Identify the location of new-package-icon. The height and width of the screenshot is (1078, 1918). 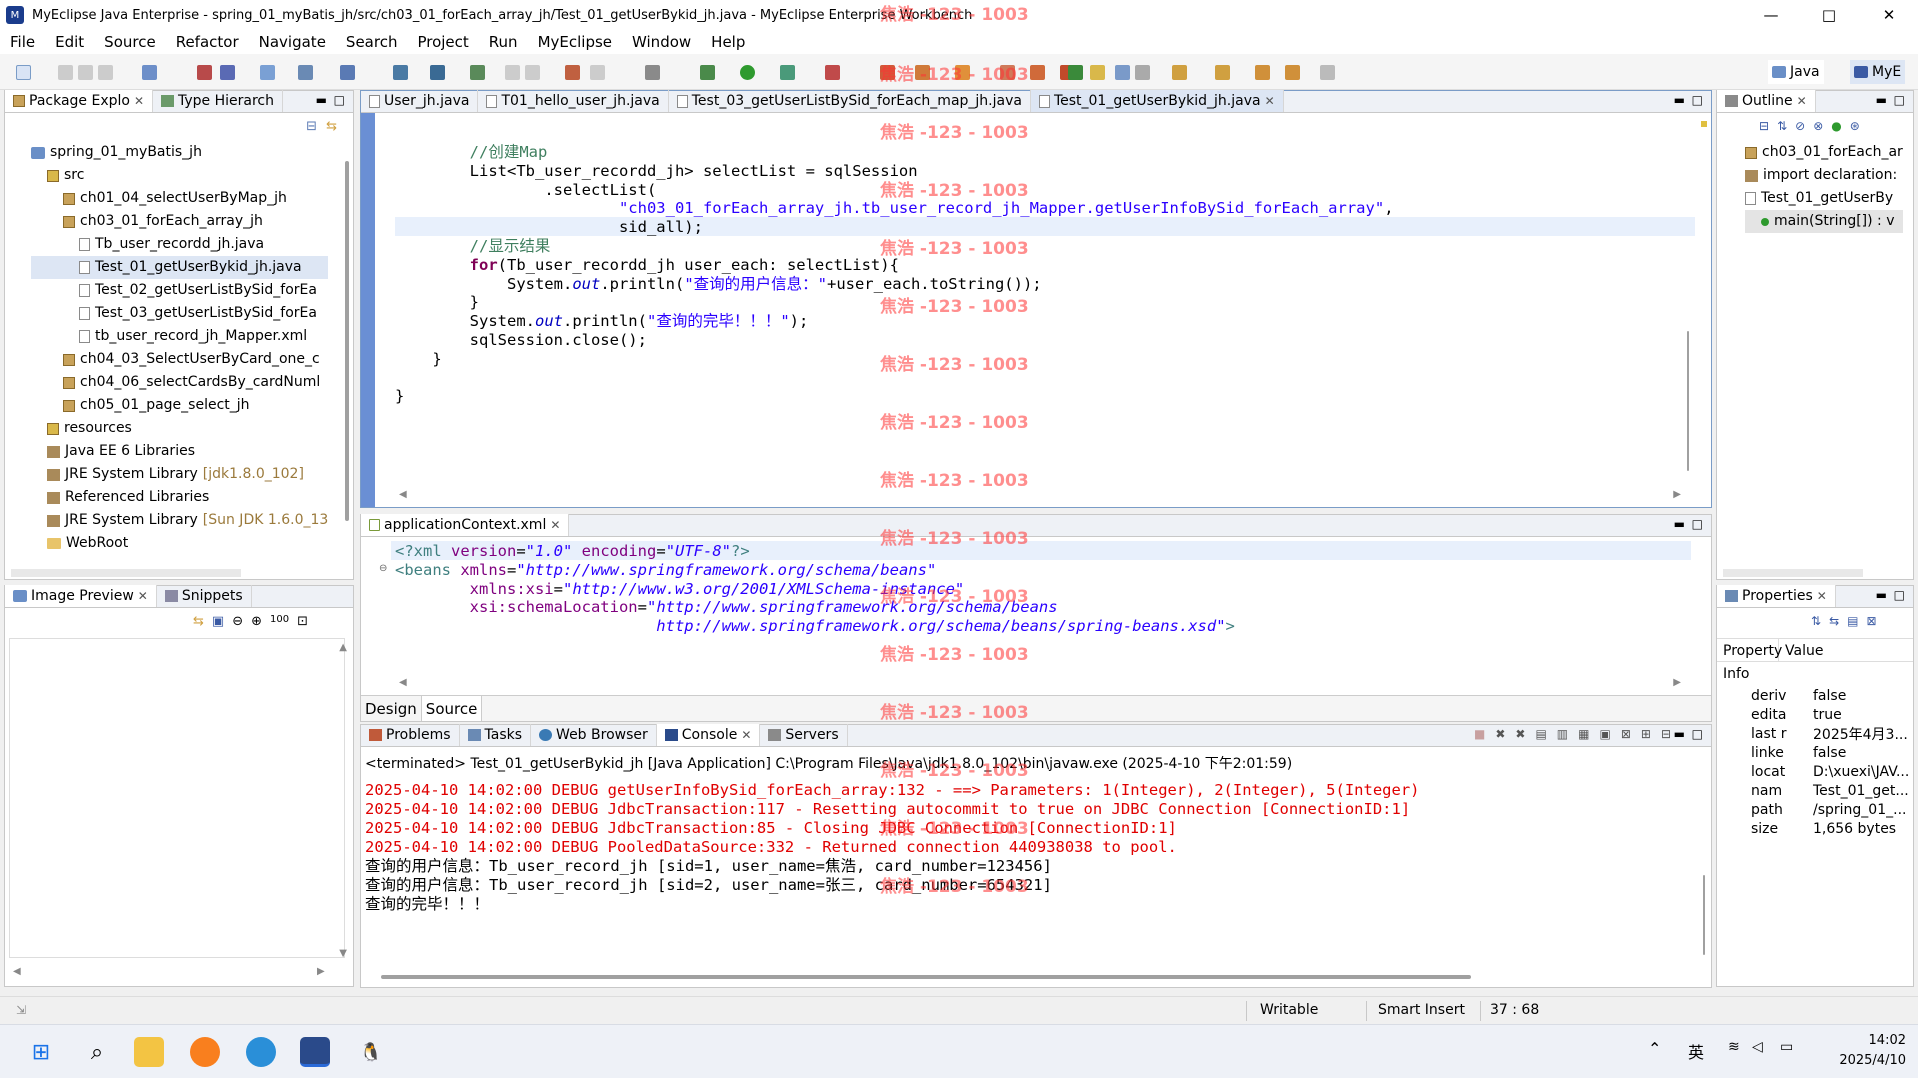
(922, 72).